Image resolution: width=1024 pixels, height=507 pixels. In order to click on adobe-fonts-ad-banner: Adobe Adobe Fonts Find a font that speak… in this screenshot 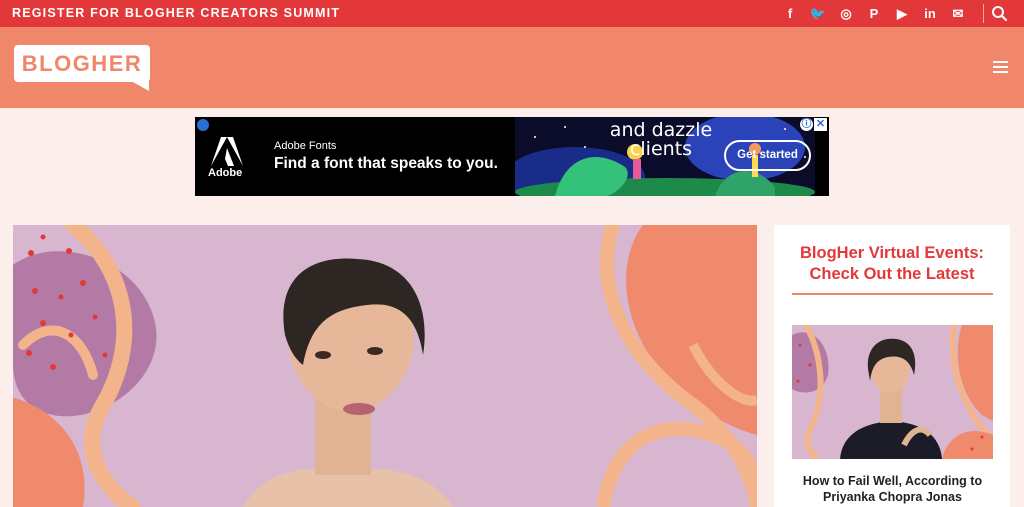, I will do `click(512, 156)`.